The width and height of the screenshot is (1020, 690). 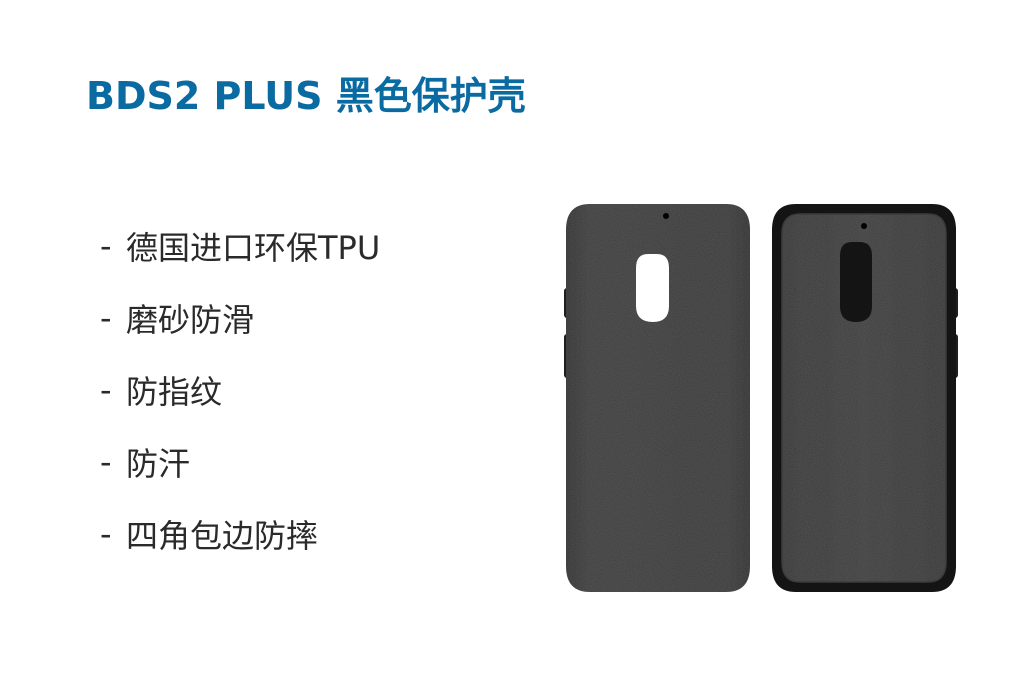 I want to click on feature-list: - 德国进口环保TPU - 磨砂防滑 - 防指纹 - 防汗 - 四角包边防摔, so click(x=240, y=390).